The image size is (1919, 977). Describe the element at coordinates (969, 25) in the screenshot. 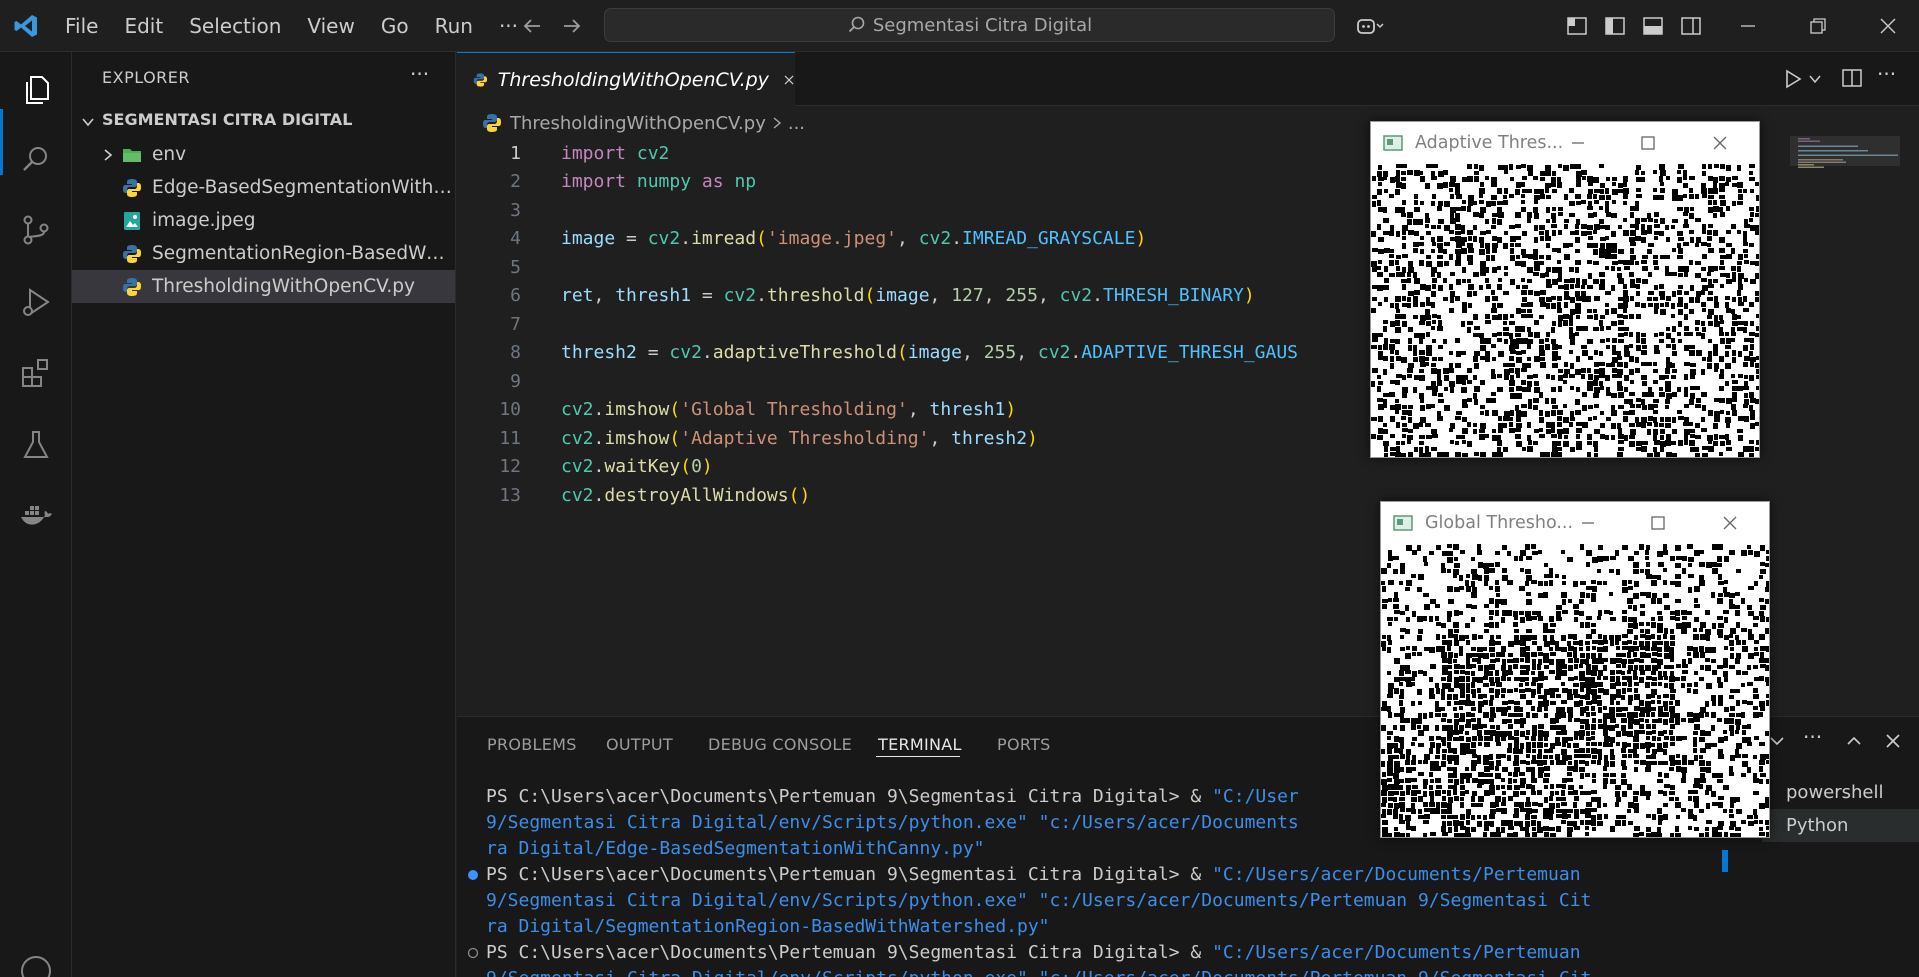

I see `command-center-search: Segmentasi Citra Digital` at that location.